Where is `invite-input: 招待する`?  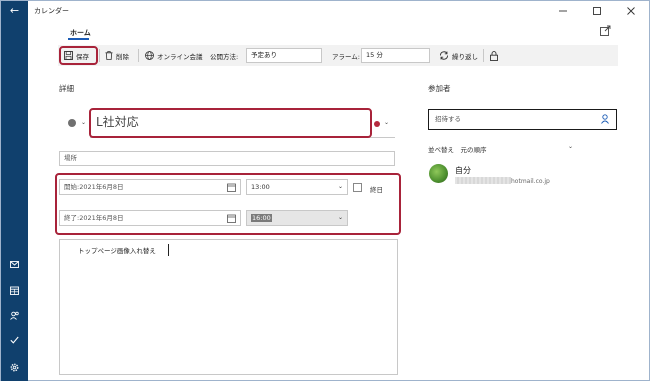
invite-input: 招待する is located at coordinates (522, 119).